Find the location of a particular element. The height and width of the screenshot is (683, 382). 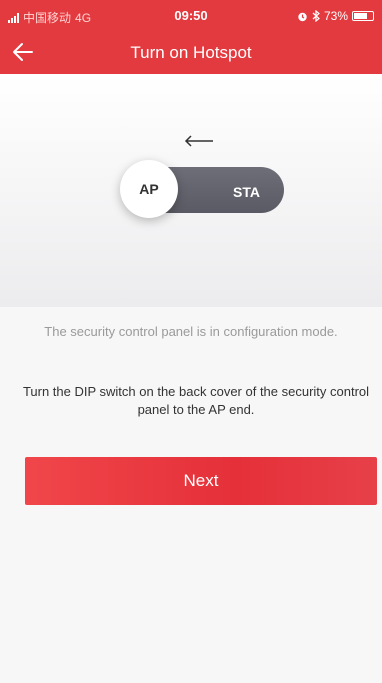

page-title: Turn on Hotspot is located at coordinates (191, 52).